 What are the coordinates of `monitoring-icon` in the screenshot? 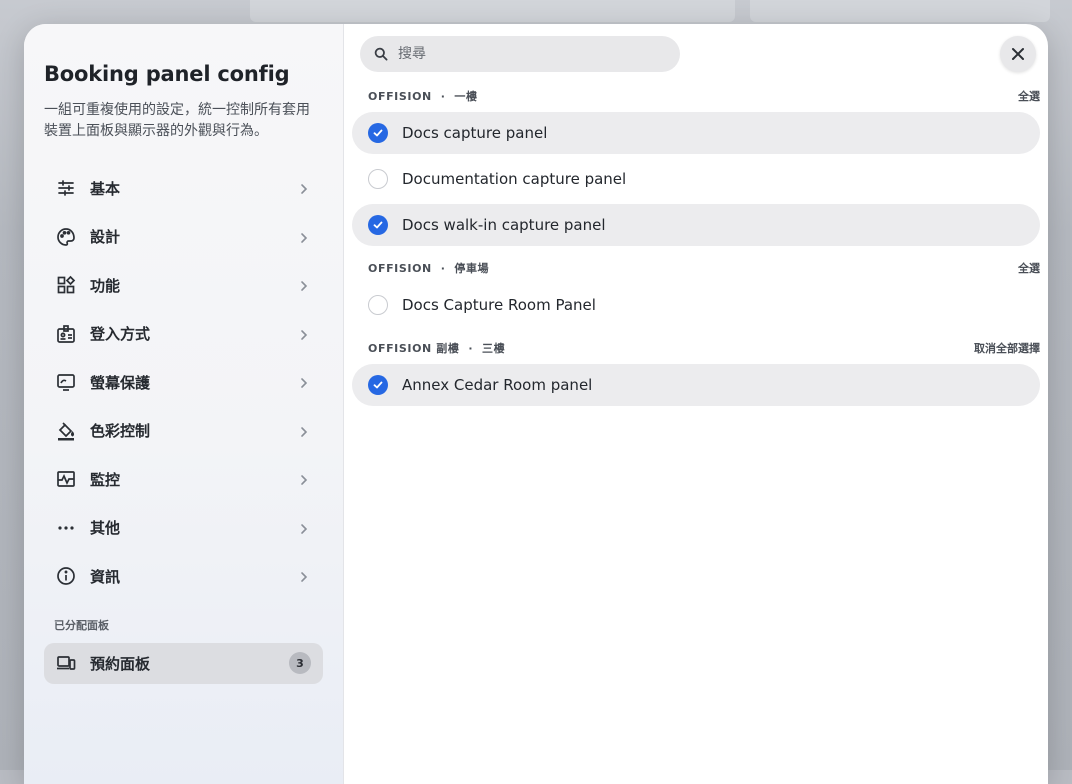 It's located at (66, 479).